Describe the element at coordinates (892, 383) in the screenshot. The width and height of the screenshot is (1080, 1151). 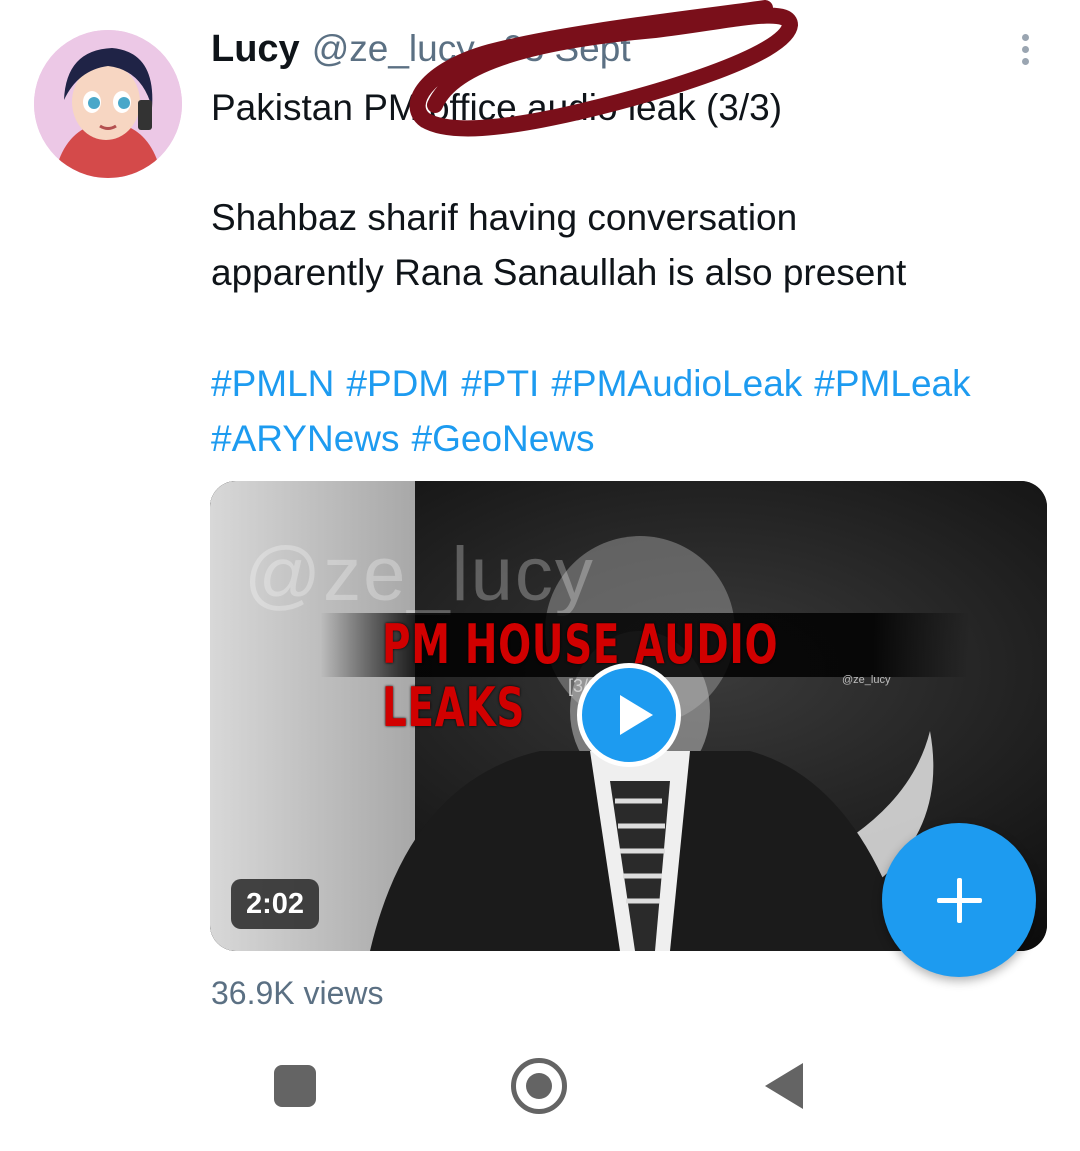
I see `hashtag-link: #PMLeak` at that location.